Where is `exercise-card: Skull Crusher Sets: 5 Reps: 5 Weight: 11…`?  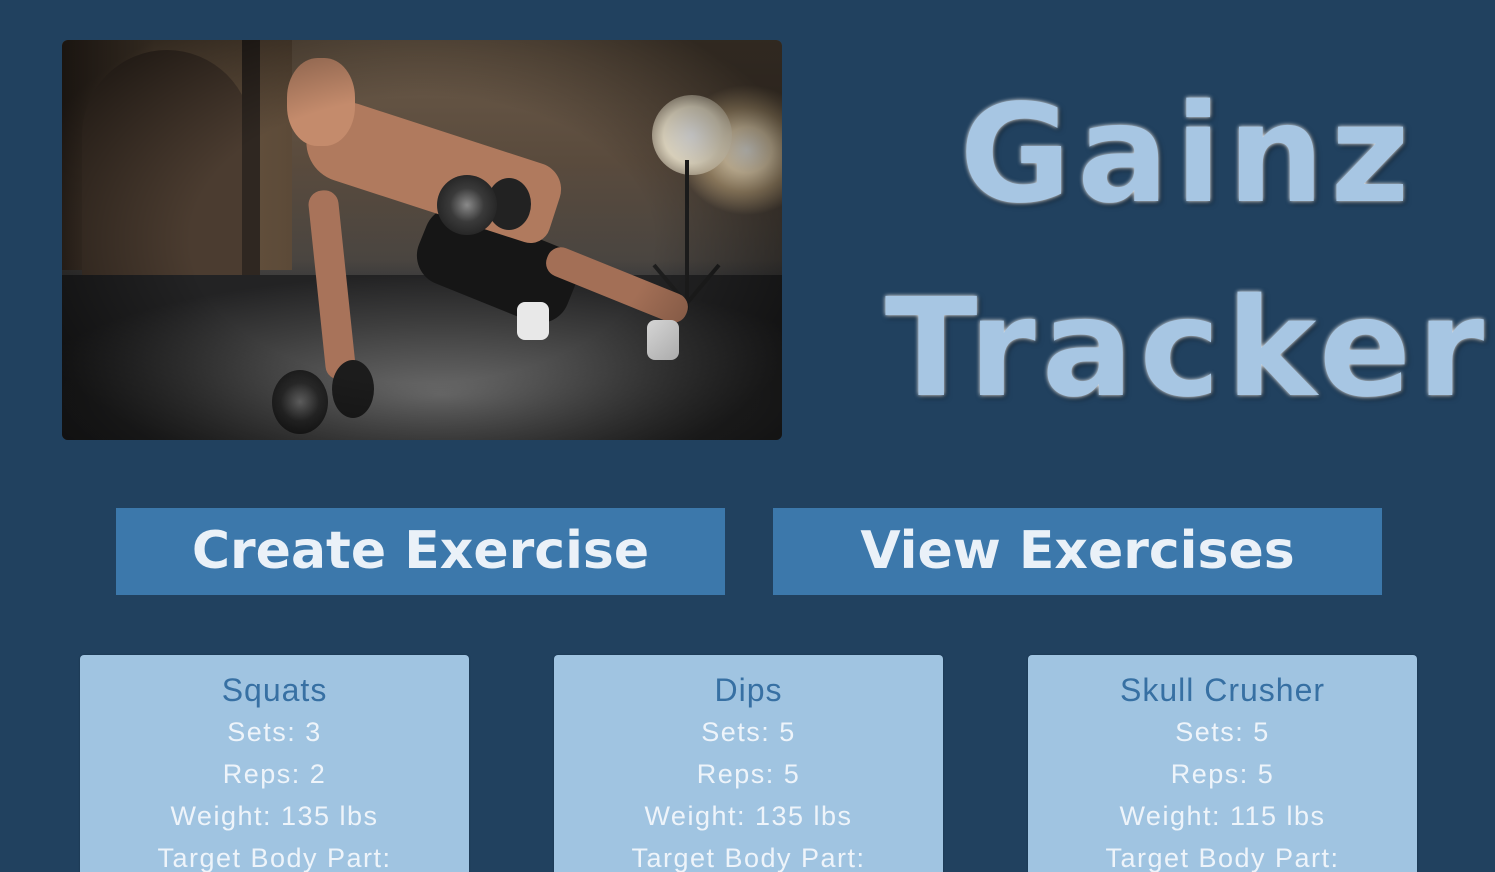 exercise-card: Skull Crusher Sets: 5 Reps: 5 Weight: 11… is located at coordinates (1222, 763).